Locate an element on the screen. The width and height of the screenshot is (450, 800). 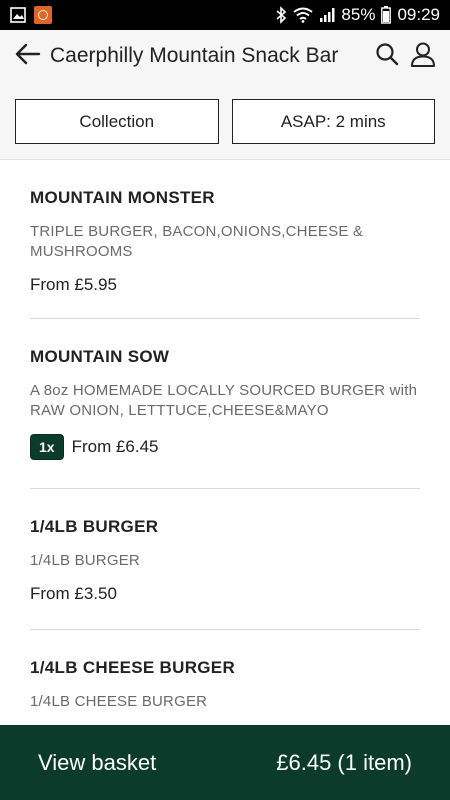
item-description: 1/4LB BURGER is located at coordinates (85, 560).